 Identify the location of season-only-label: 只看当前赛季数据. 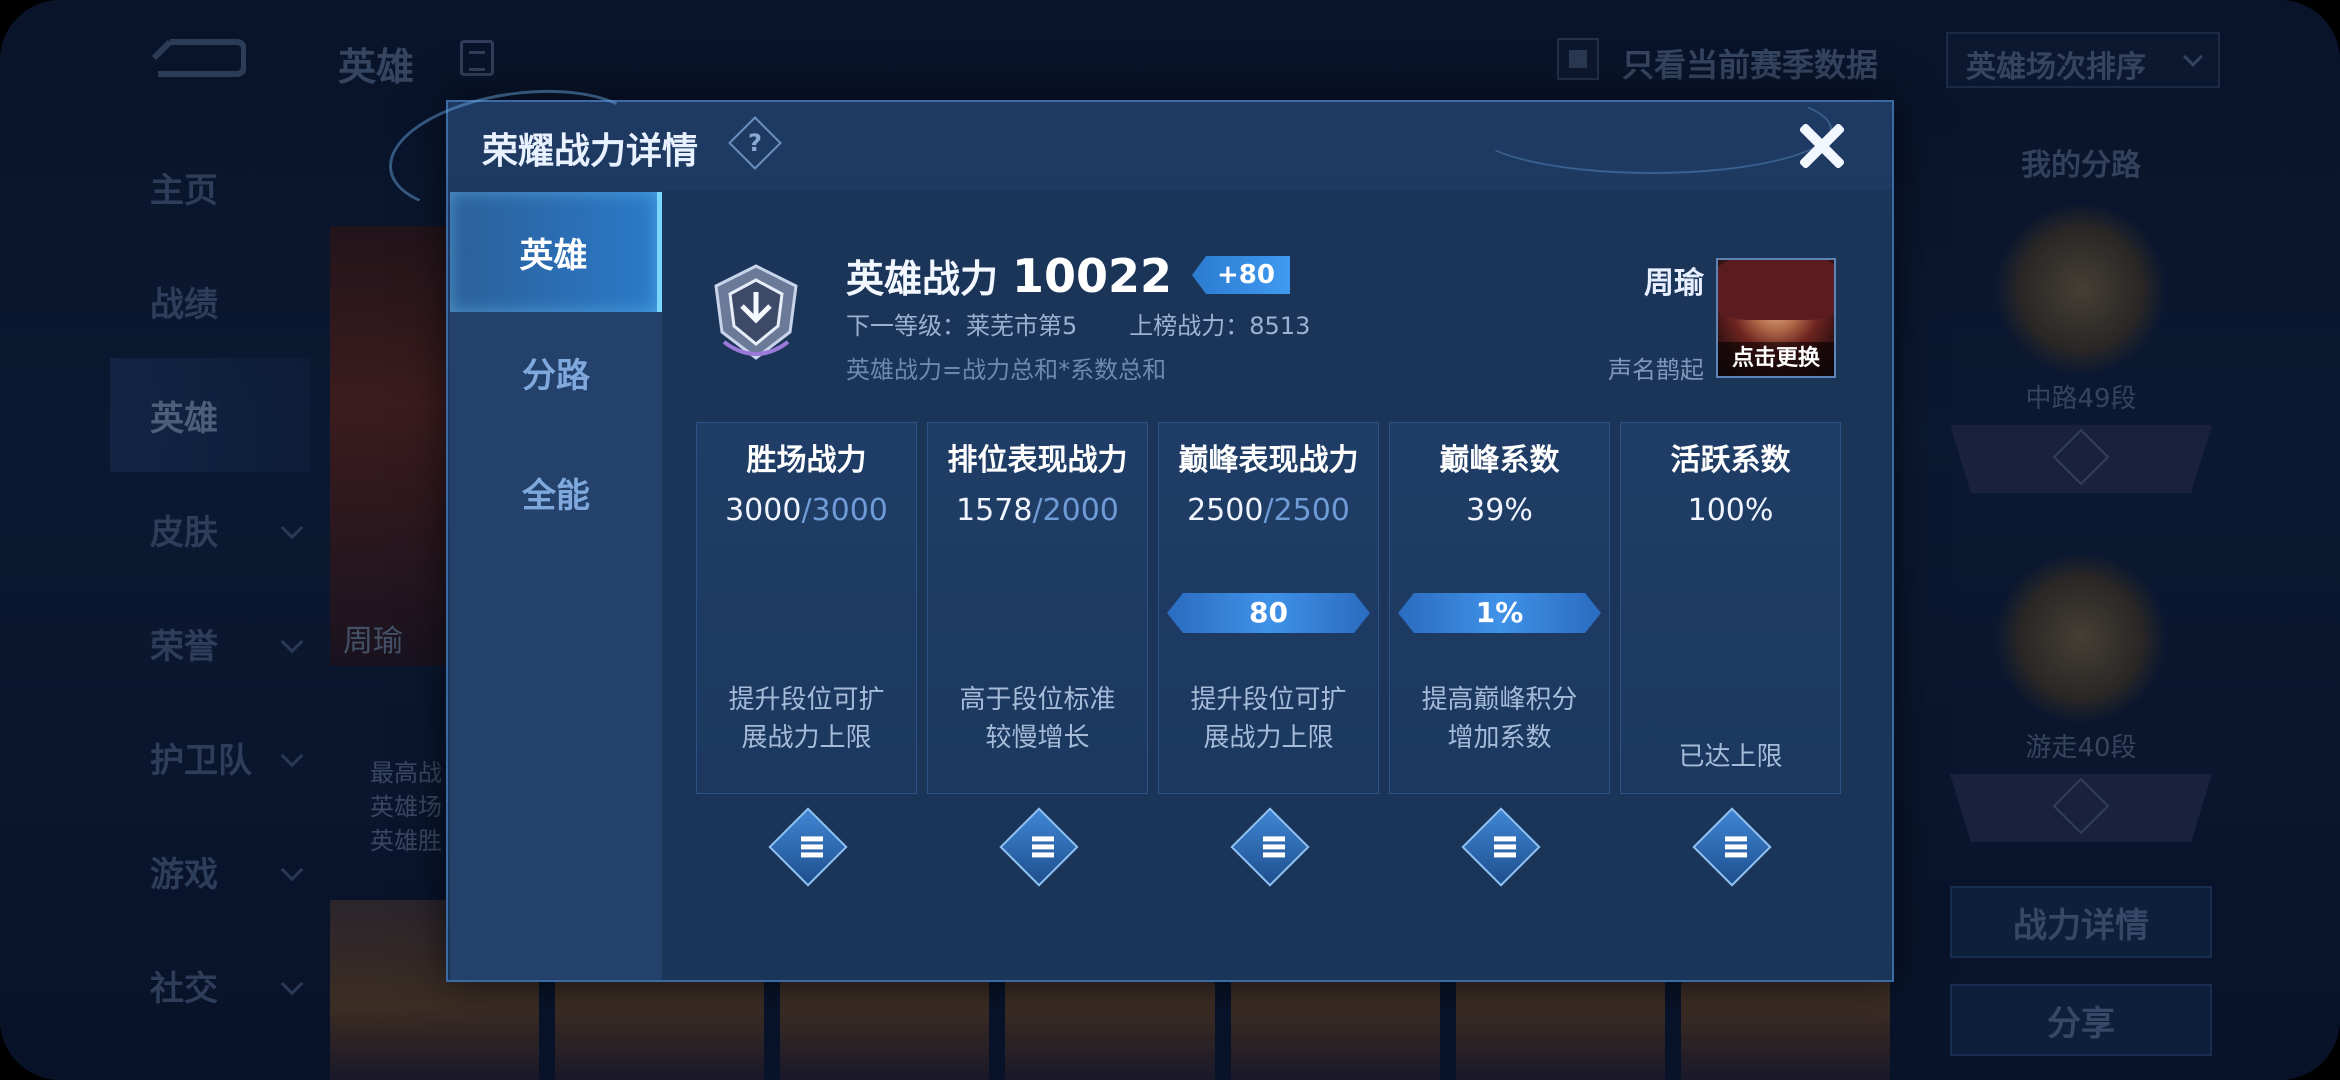
(1750, 65).